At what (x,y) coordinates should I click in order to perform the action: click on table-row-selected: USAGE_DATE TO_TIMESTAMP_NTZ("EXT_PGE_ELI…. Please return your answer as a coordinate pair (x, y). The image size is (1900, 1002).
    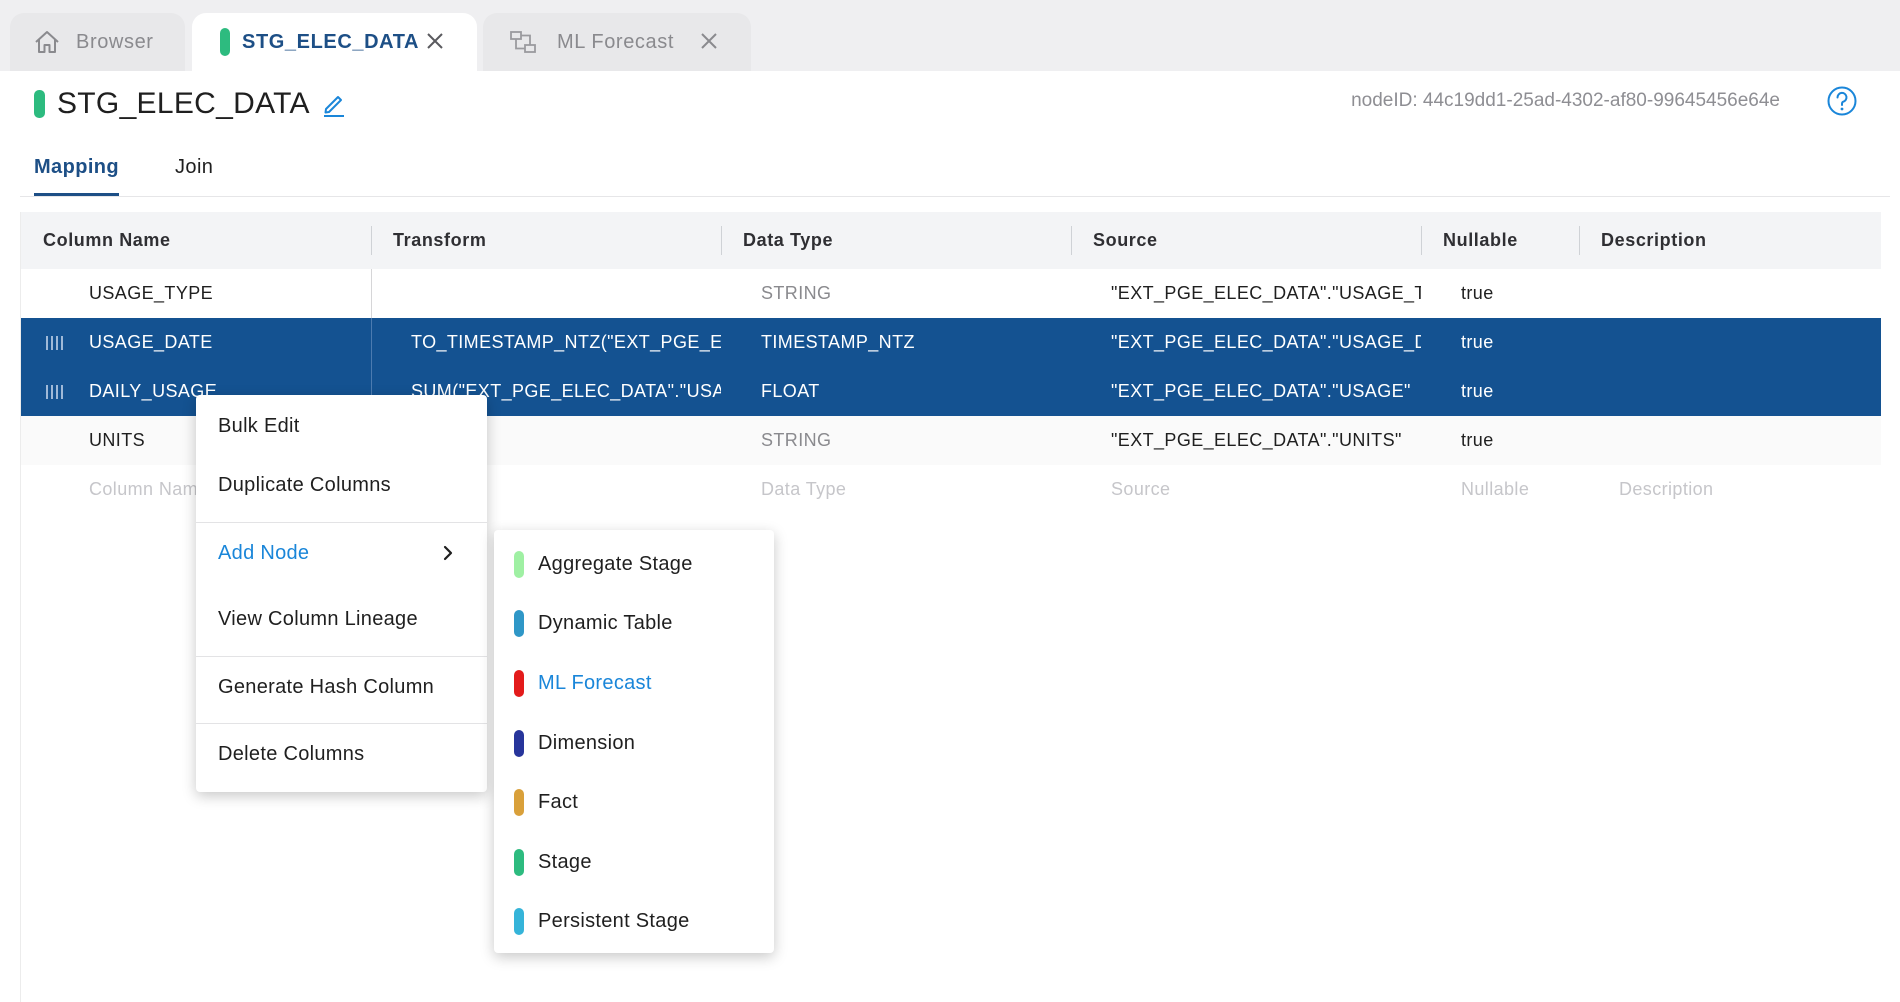
    Looking at the image, I should click on (951, 342).